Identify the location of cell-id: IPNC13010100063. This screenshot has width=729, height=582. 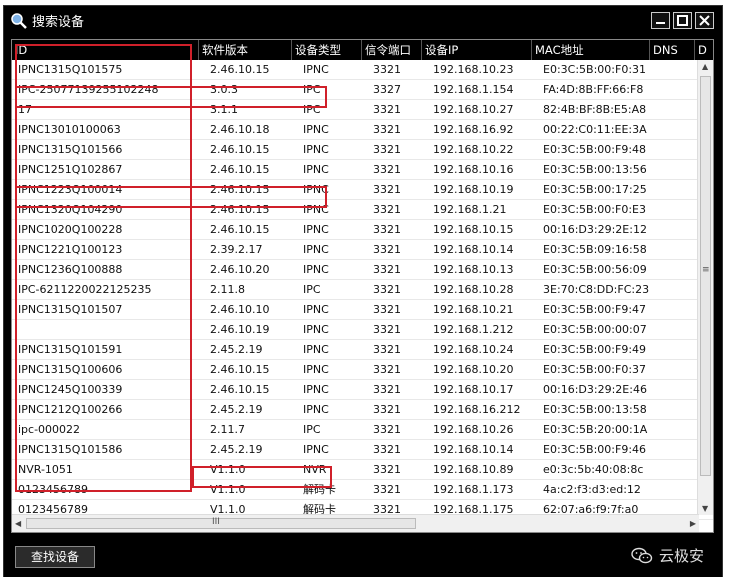
(69, 129).